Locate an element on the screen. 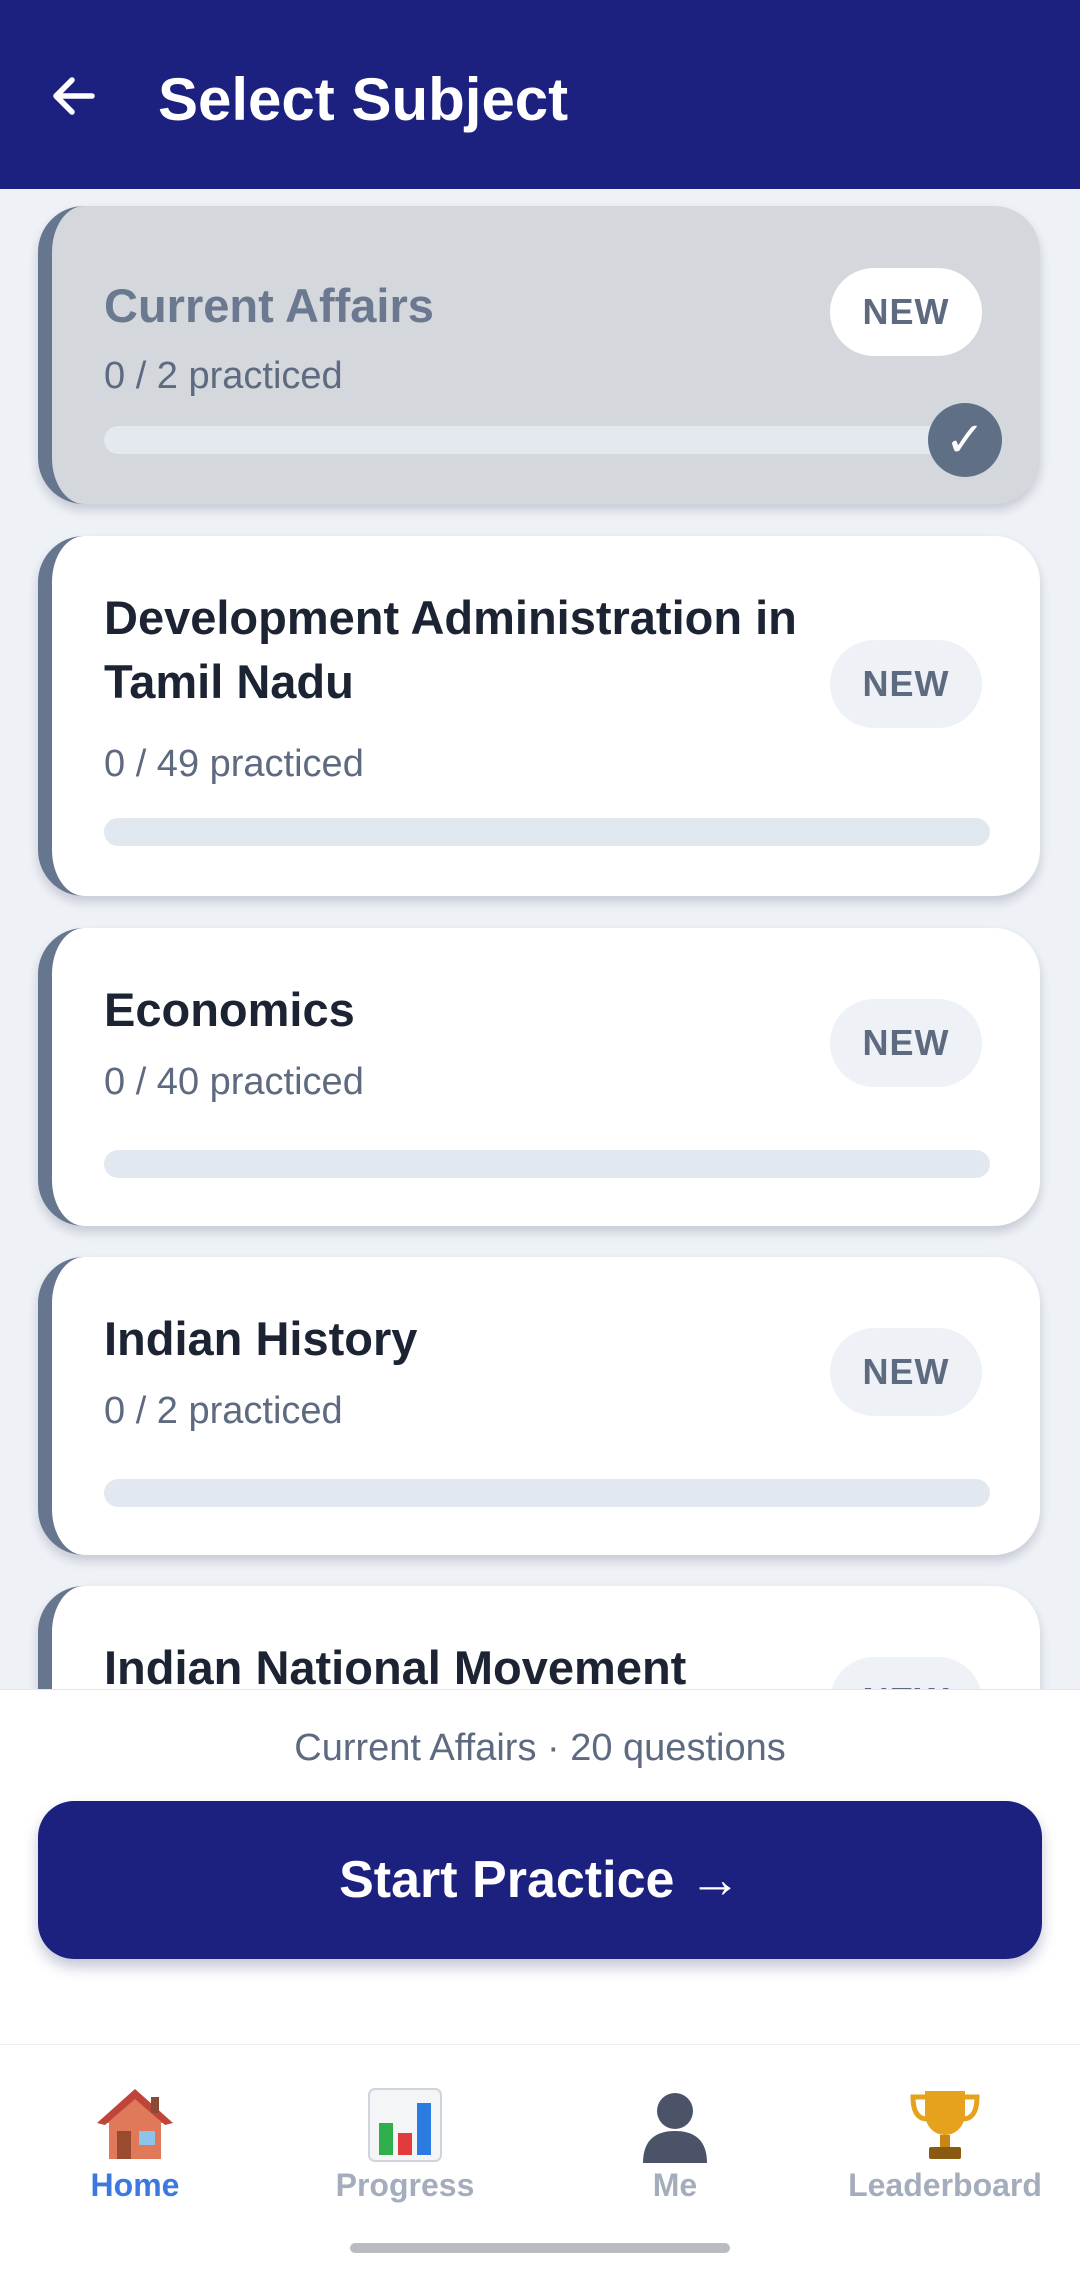  start-practice-button: Start Practice → is located at coordinates (540, 1880).